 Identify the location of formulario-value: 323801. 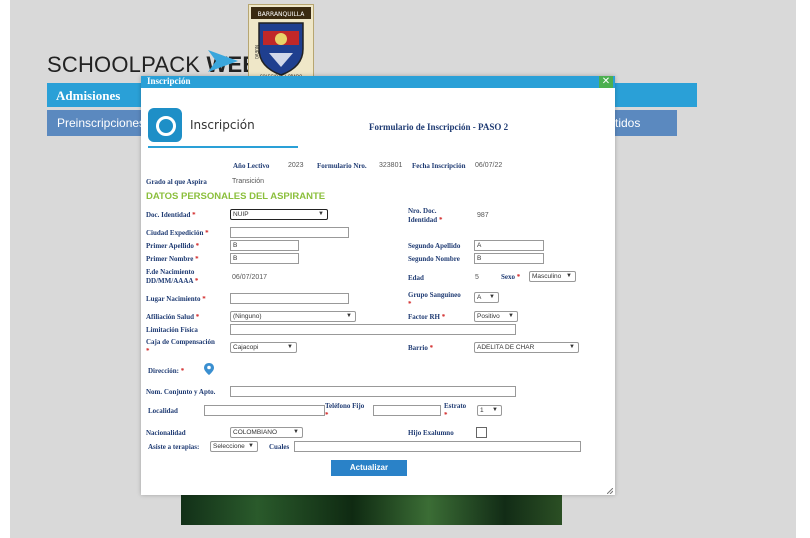
(391, 165).